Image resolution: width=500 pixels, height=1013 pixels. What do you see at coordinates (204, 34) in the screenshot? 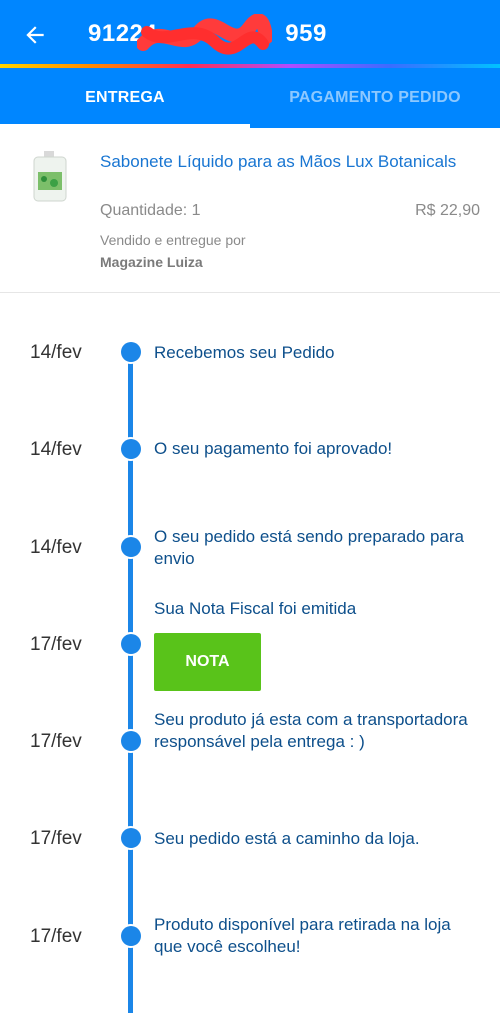
I see `redaction-scribble` at bounding box center [204, 34].